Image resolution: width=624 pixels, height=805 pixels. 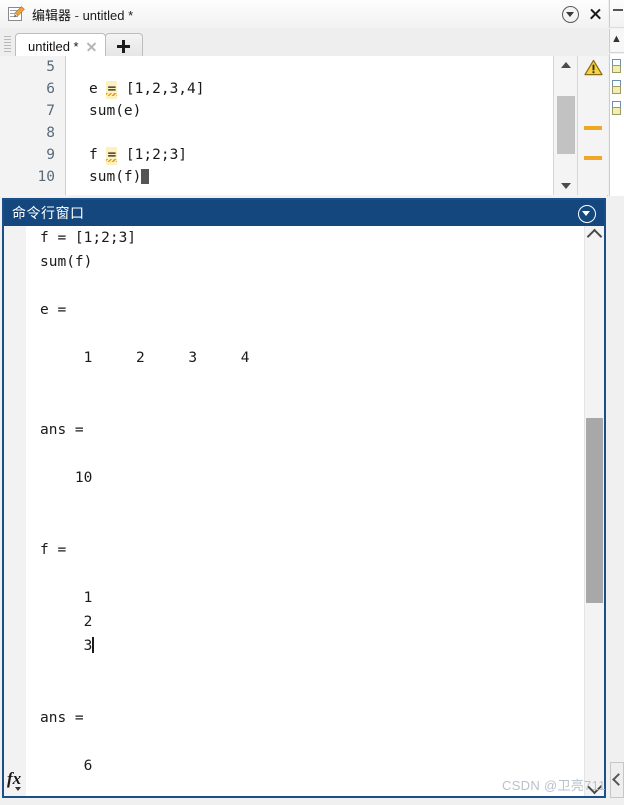 I want to click on output-line: f =, so click(x=53, y=550).